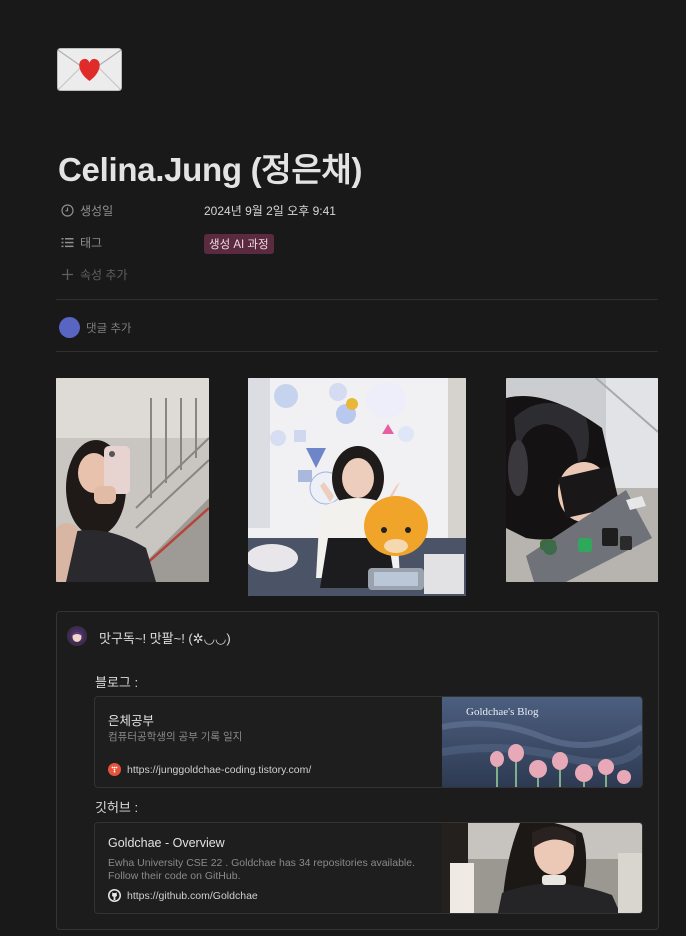 The image size is (686, 936). I want to click on bookmark-thumbnail, so click(542, 868).